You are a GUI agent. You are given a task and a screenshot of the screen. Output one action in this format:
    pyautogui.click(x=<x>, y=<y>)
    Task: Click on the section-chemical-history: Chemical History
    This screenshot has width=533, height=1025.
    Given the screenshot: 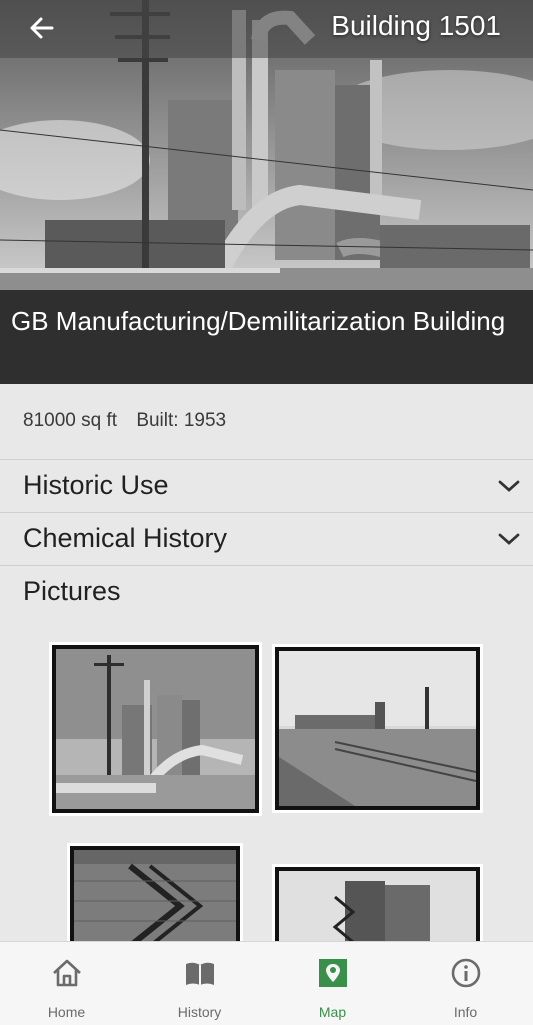 What is the action you would take?
    pyautogui.click(x=266, y=538)
    